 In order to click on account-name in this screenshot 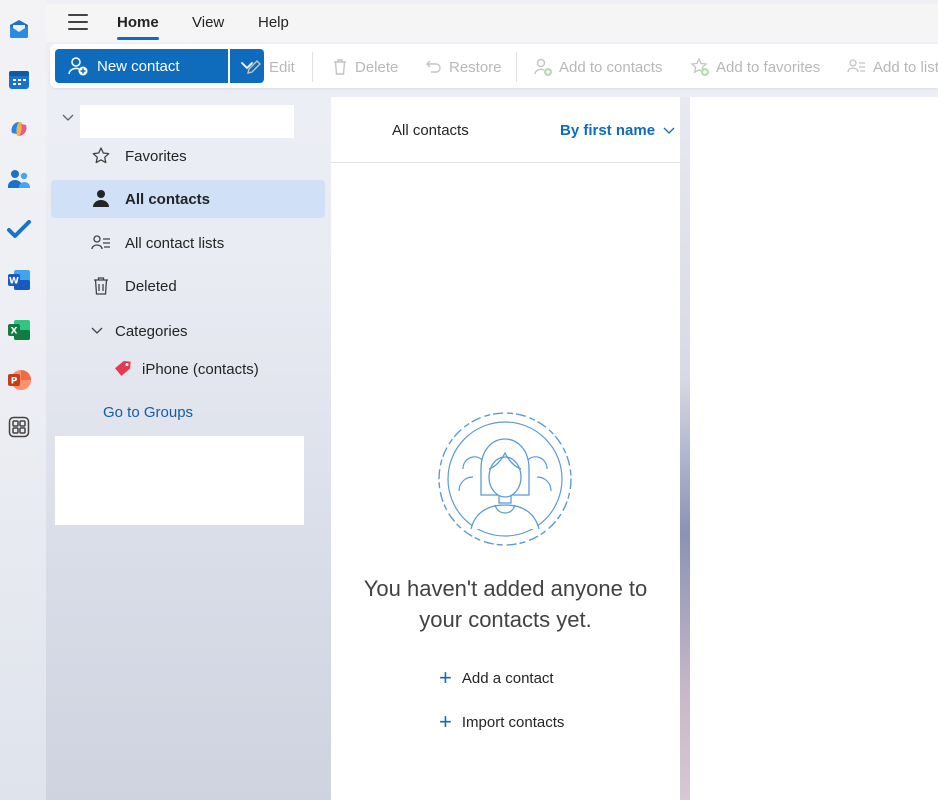, I will do `click(187, 121)`.